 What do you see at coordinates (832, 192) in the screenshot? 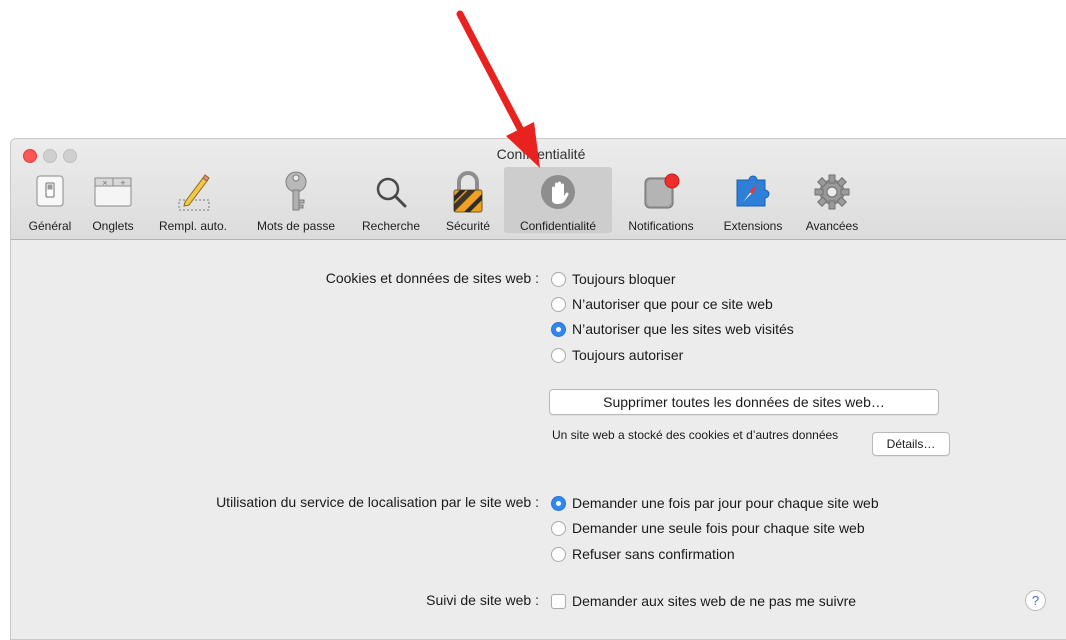
I see `gear-icon` at bounding box center [832, 192].